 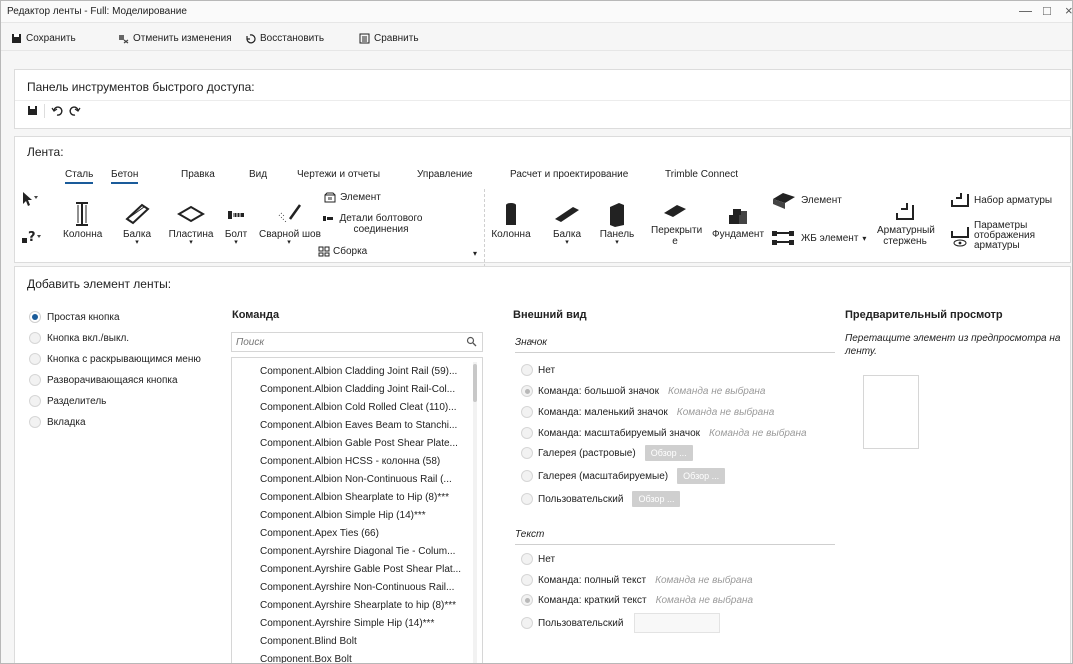 I want to click on list-item: Component.Ayrshire Simple Hip (14)***, so click(x=365, y=623).